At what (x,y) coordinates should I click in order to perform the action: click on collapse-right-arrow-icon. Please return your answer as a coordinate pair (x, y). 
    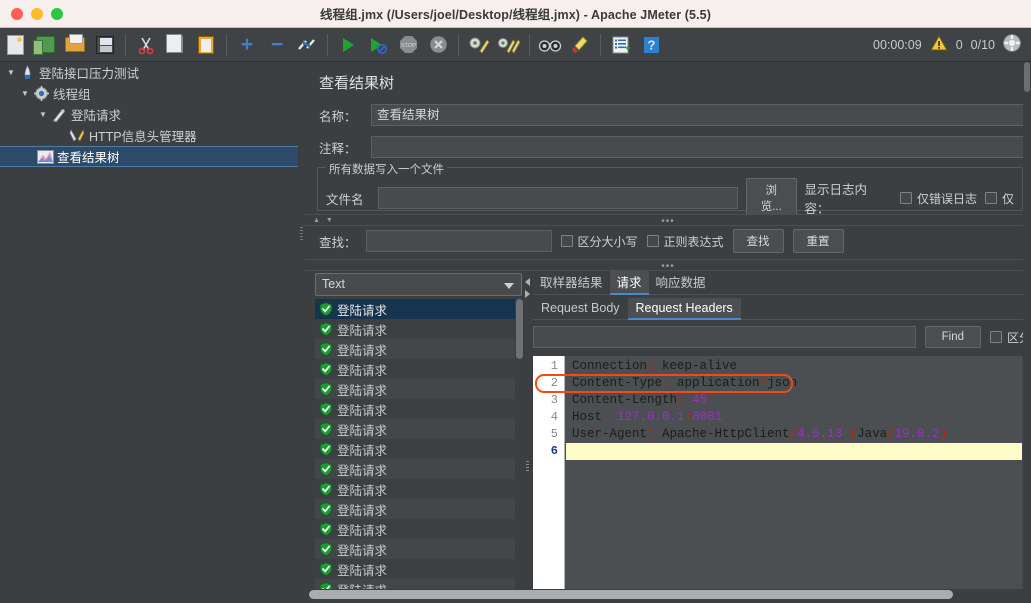
    Looking at the image, I should click on (527, 294).